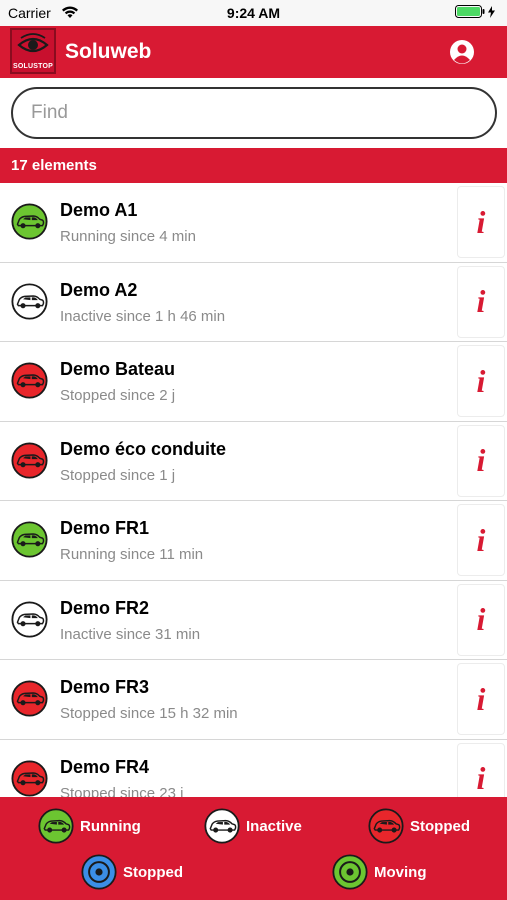  What do you see at coordinates (462, 52) in the screenshot?
I see `user-circle-icon` at bounding box center [462, 52].